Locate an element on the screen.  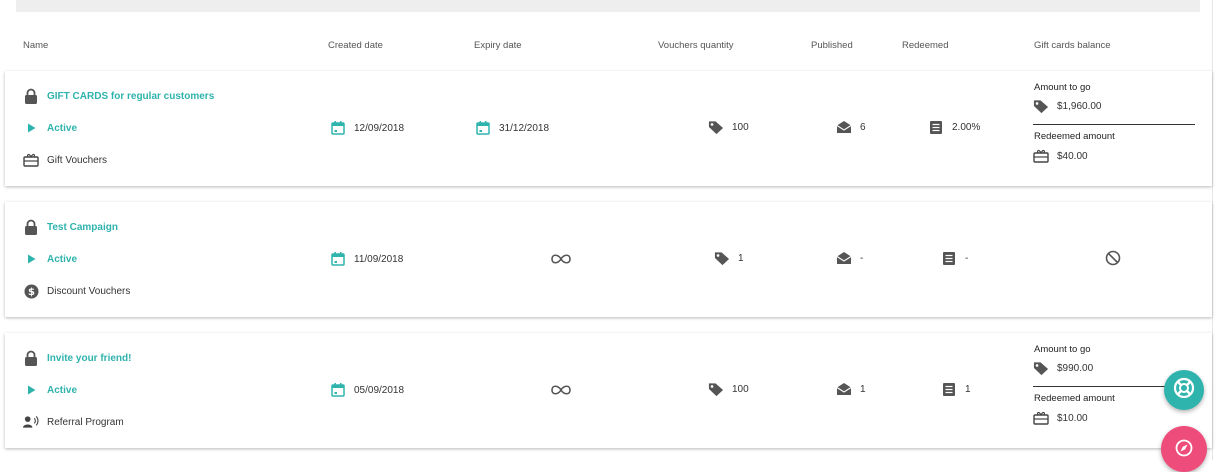
redeemed-value: 2.00% is located at coordinates (966, 127).